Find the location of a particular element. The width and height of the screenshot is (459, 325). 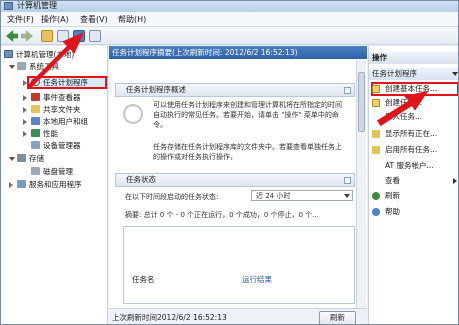

submenu-arrow-icon is located at coordinates (455, 181).